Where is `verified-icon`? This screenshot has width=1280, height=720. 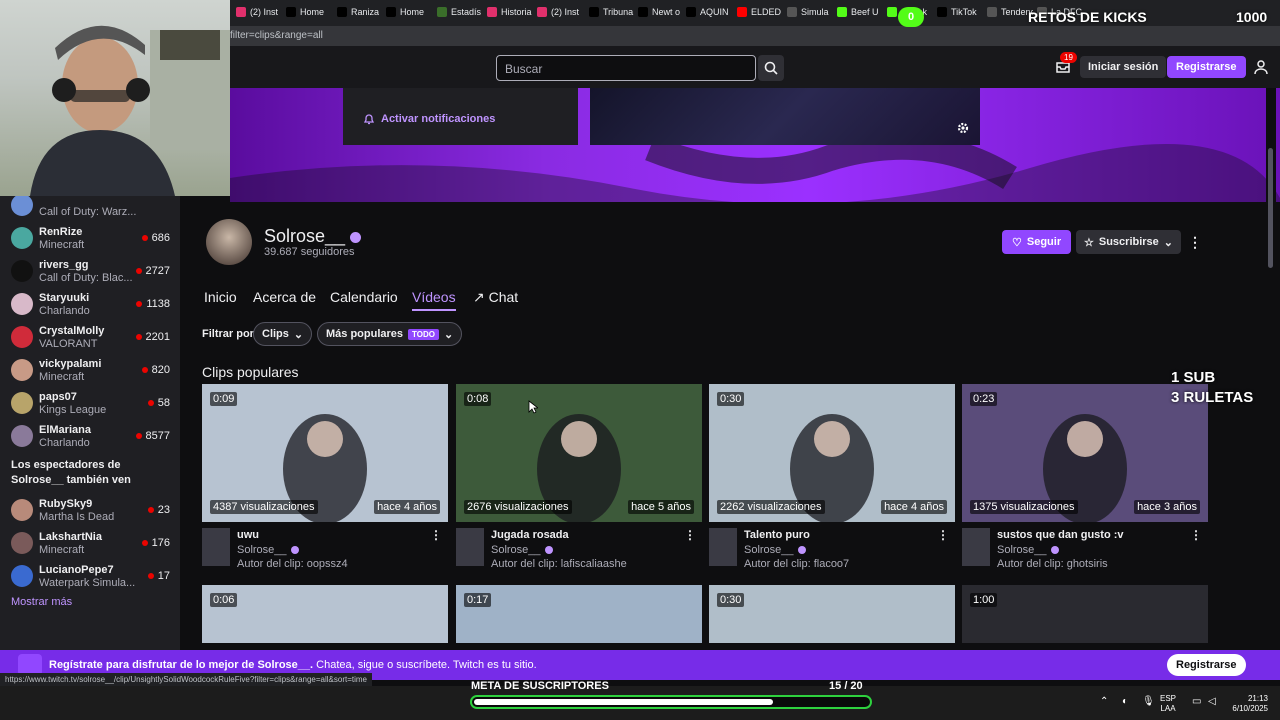
verified-icon is located at coordinates (801, 550).